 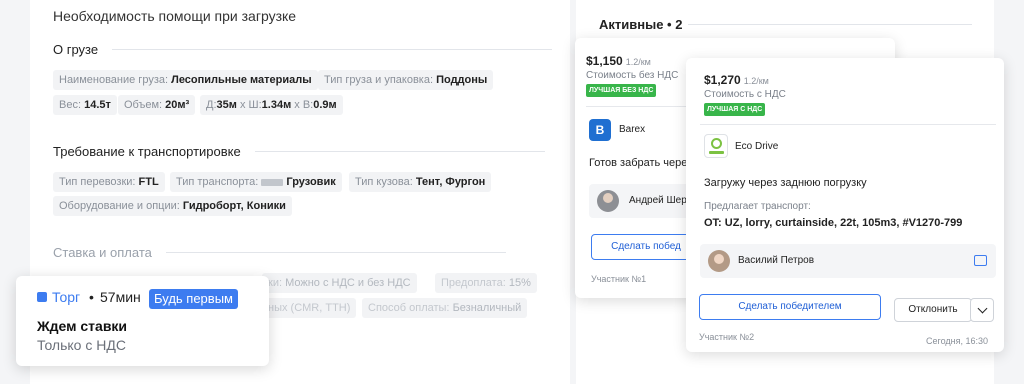 I want to click on transport-type-chip: Тип перевозки: FTL, so click(x=109, y=182).